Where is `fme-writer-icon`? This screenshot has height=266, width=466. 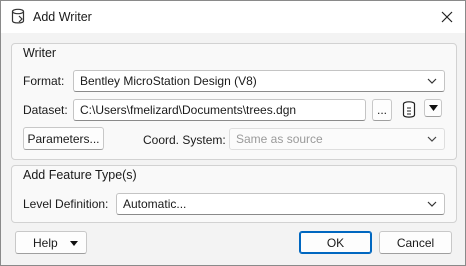 fme-writer-icon is located at coordinates (18, 16).